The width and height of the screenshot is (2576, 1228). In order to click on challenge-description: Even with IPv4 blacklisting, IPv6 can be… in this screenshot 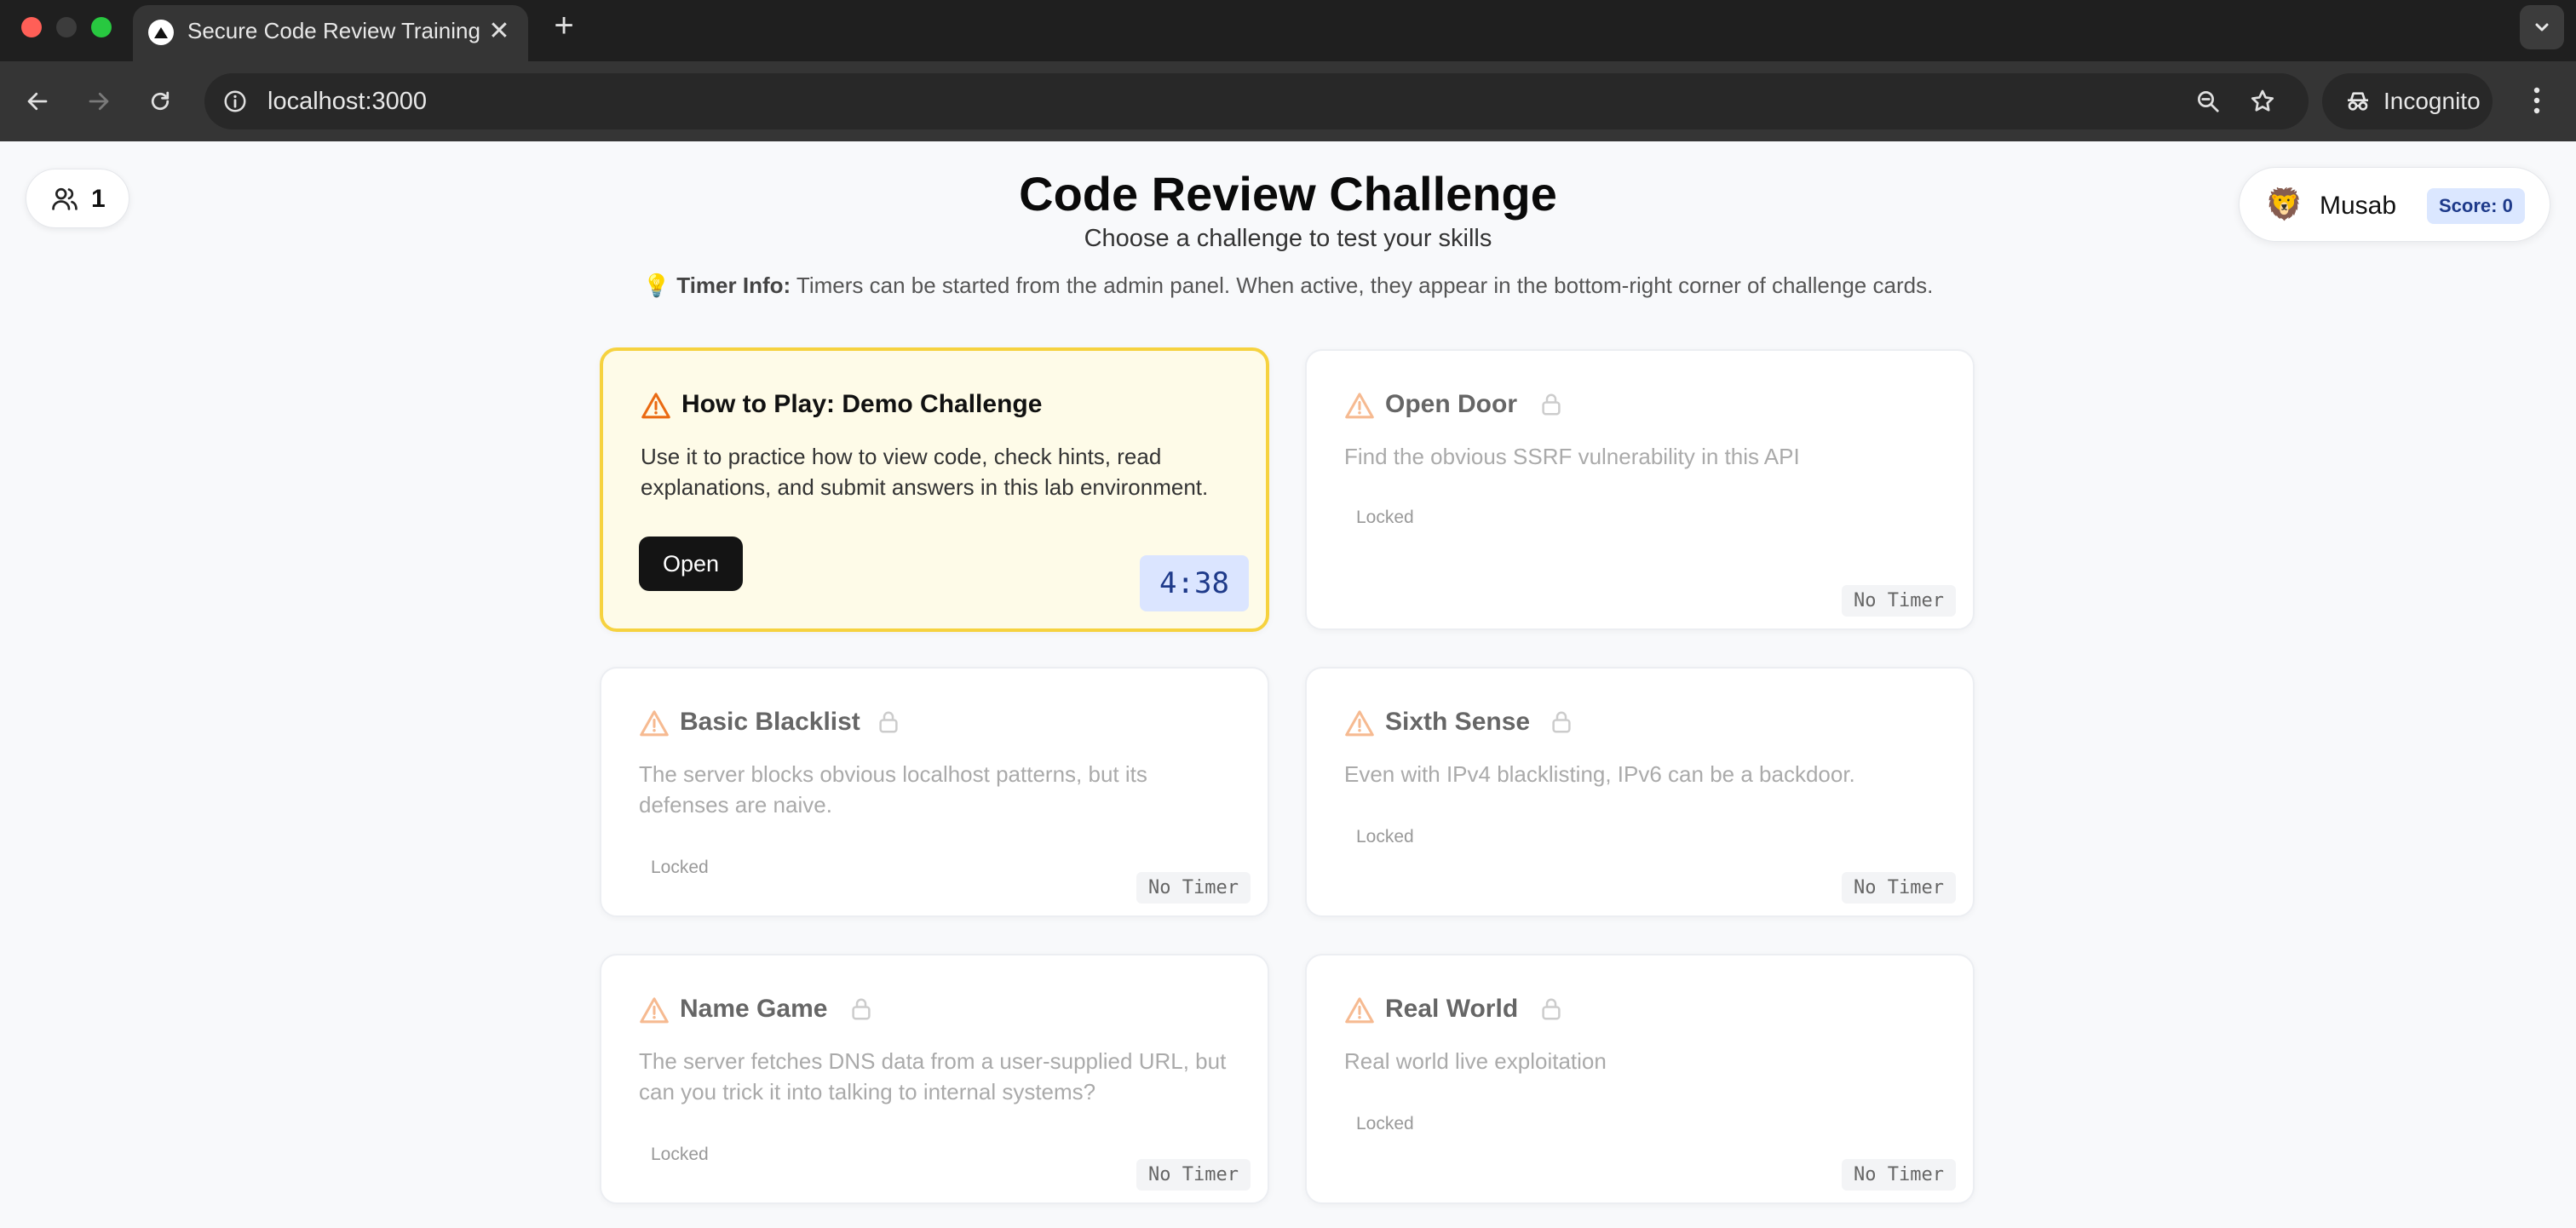, I will do `click(1600, 774)`.